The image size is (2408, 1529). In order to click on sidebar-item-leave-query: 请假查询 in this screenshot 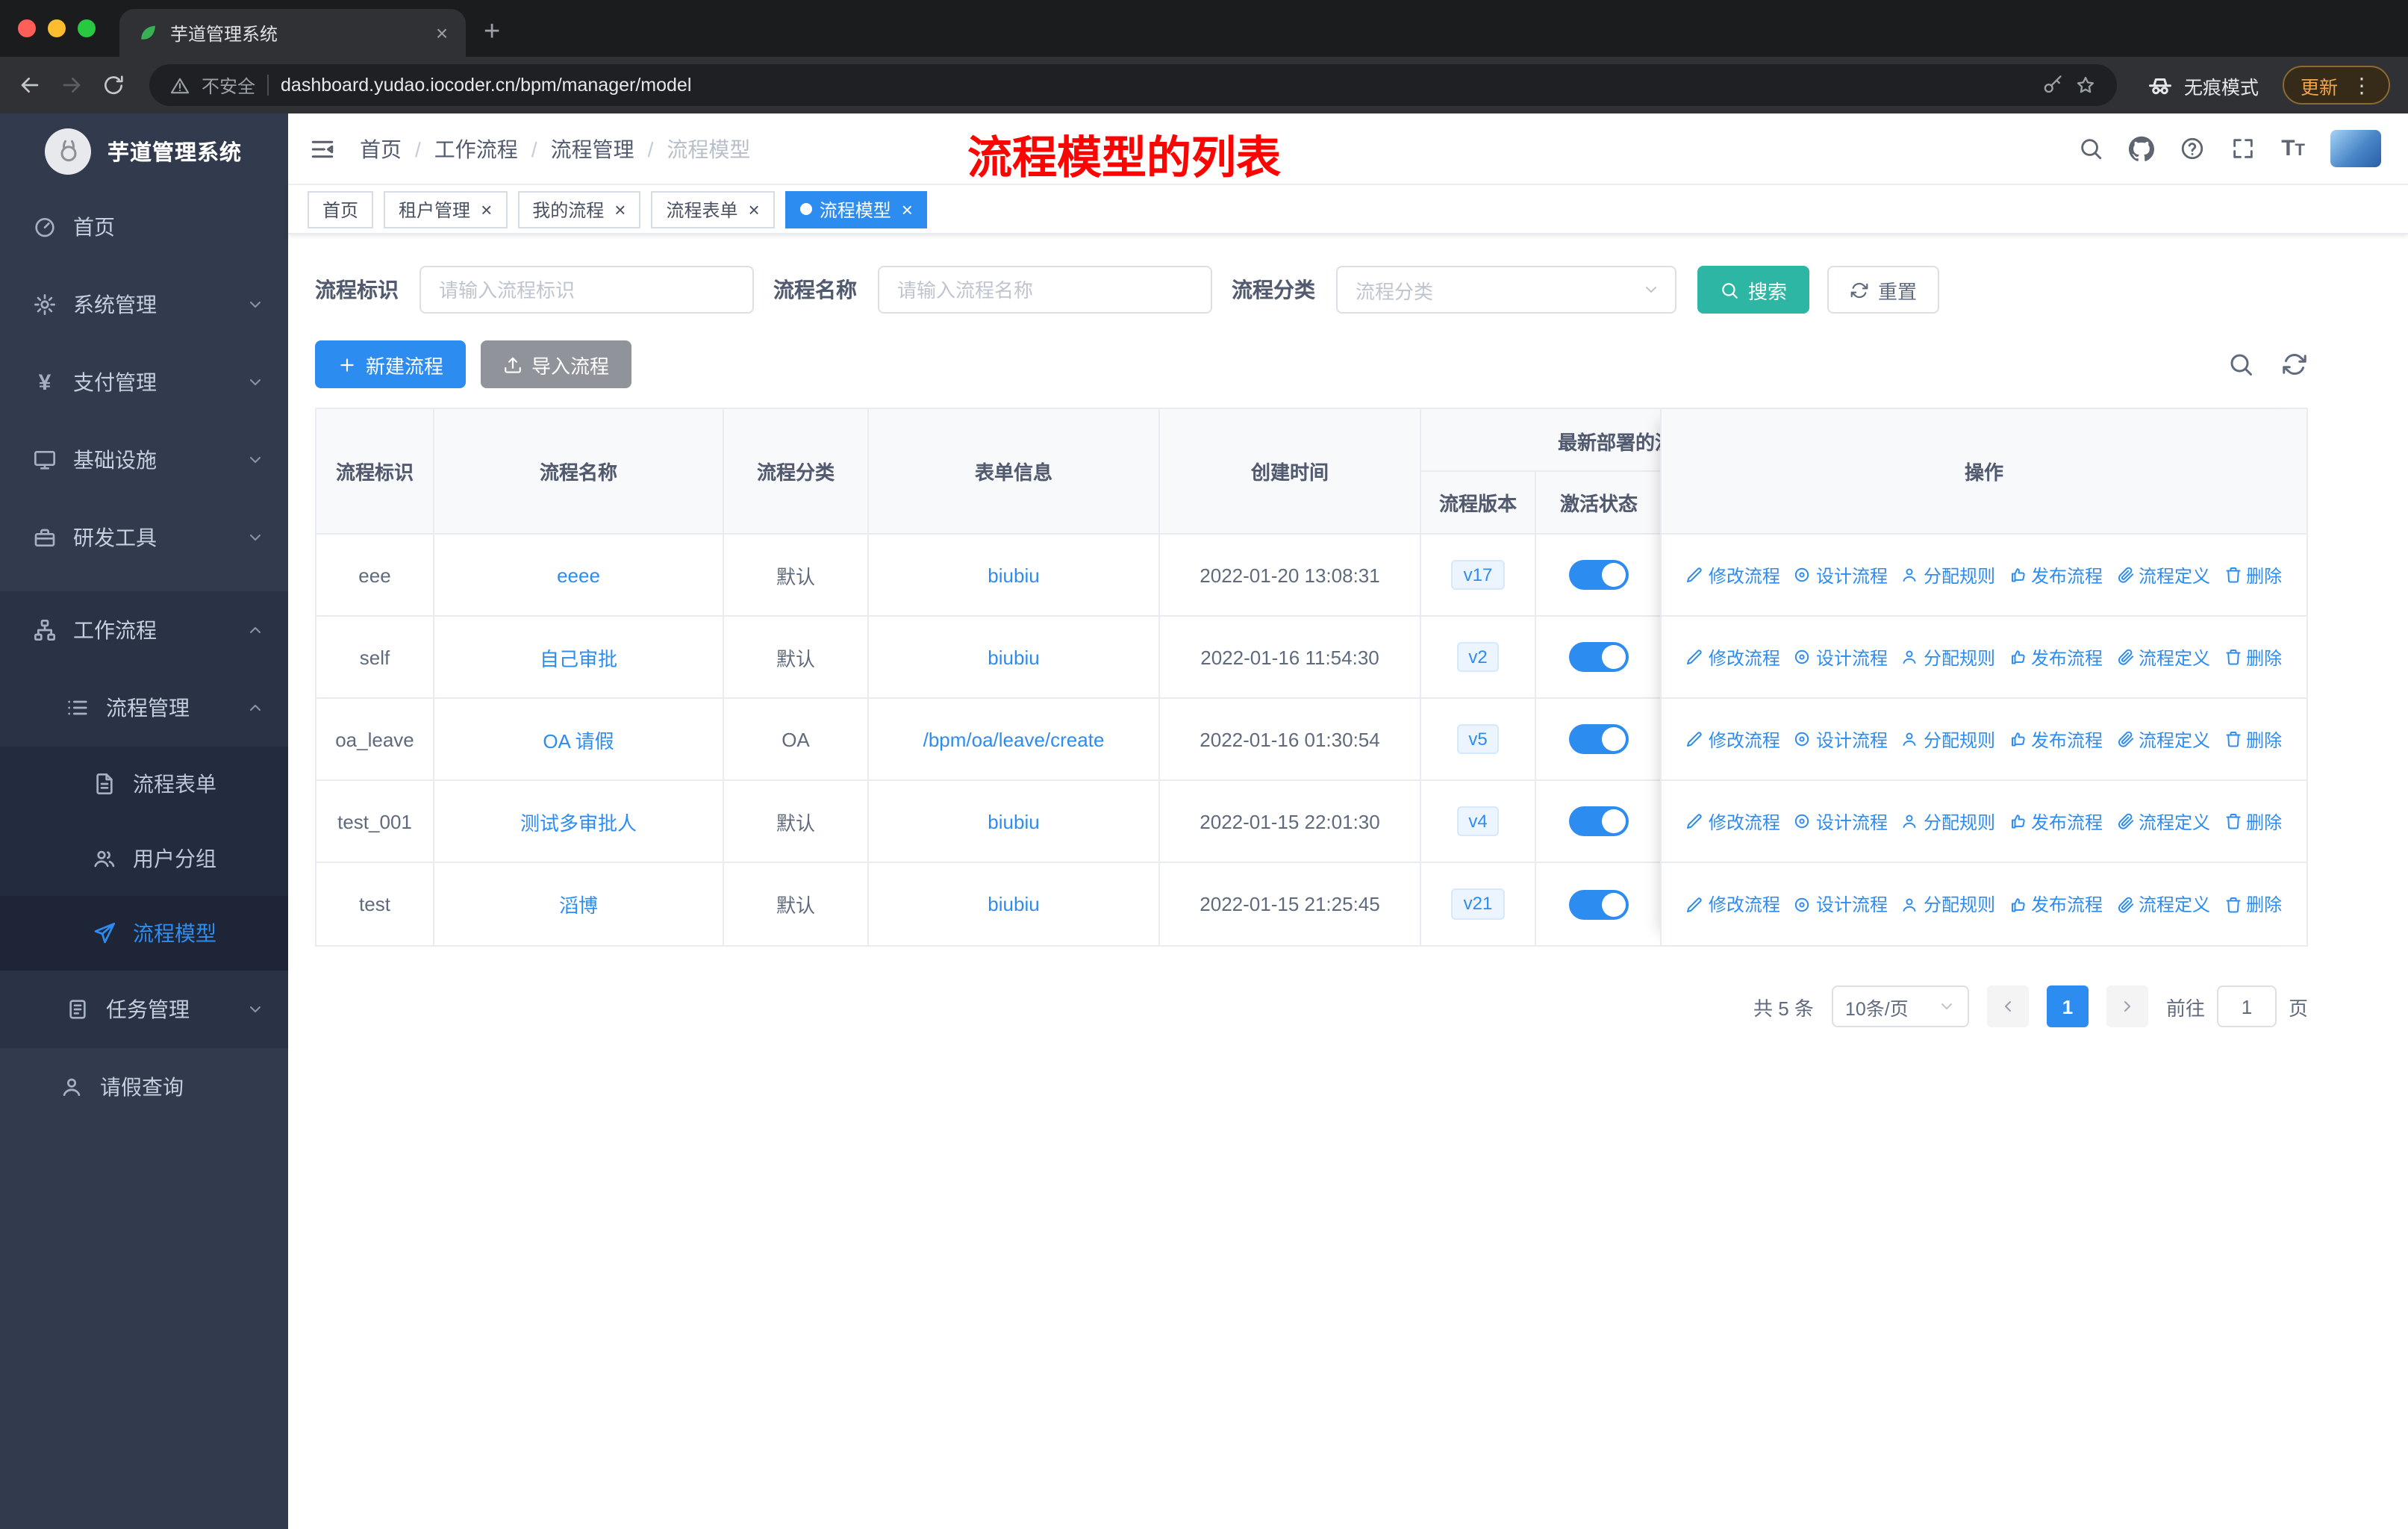, I will do `click(144, 1087)`.